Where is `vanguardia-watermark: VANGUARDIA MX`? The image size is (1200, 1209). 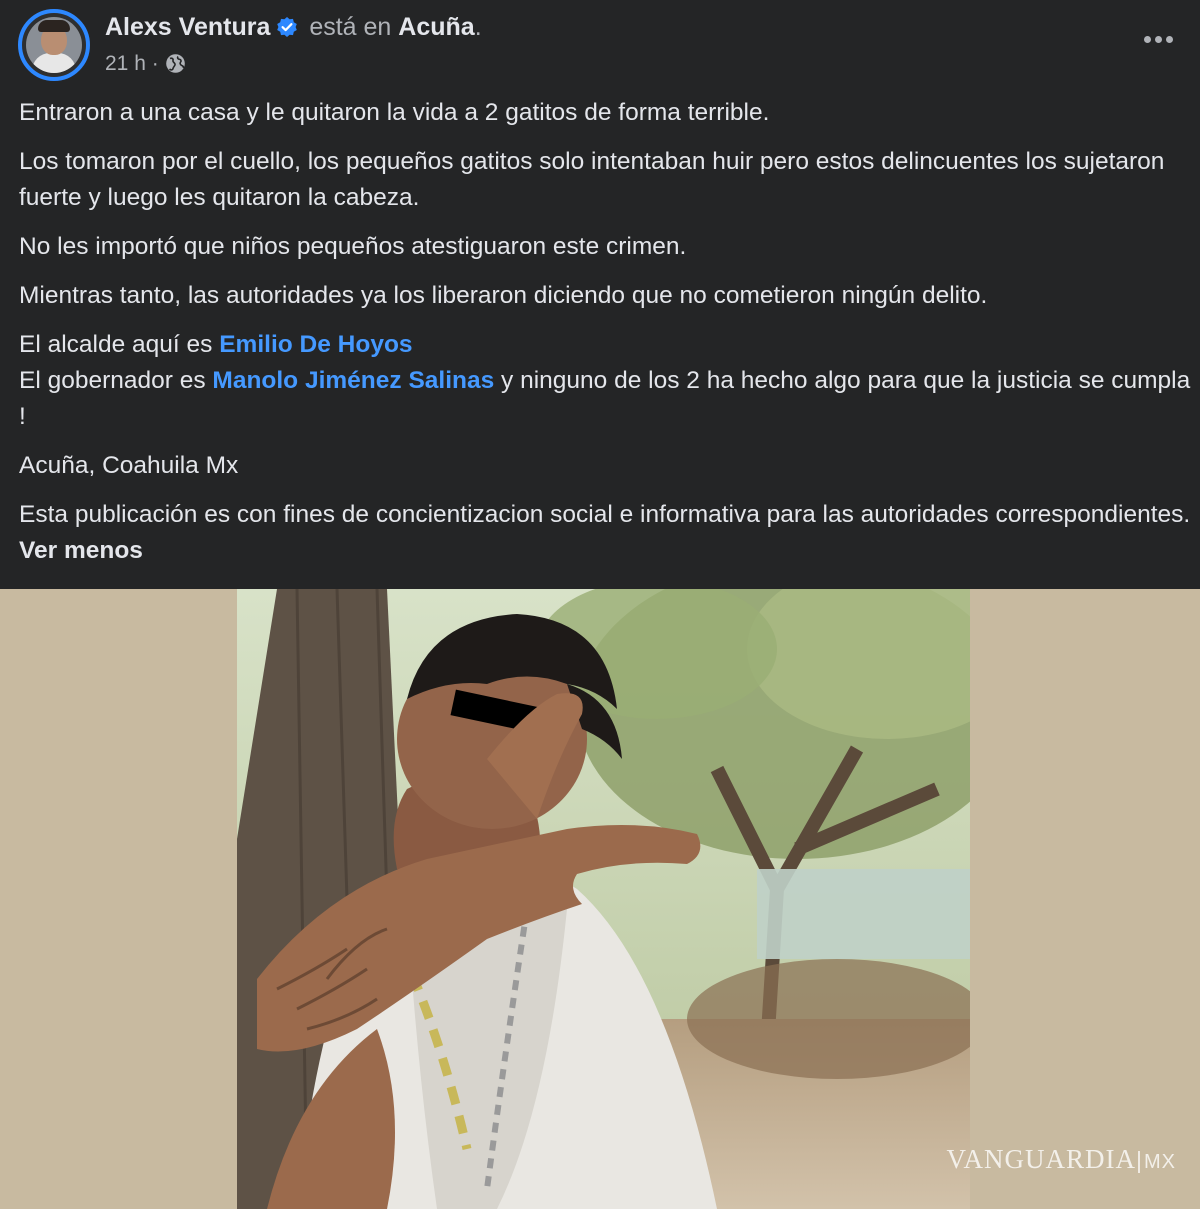 vanguardia-watermark: VANGUARDIA MX is located at coordinates (1061, 1159).